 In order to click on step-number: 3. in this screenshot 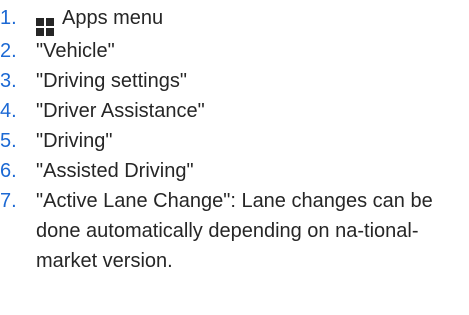, I will do `click(8, 81)`.